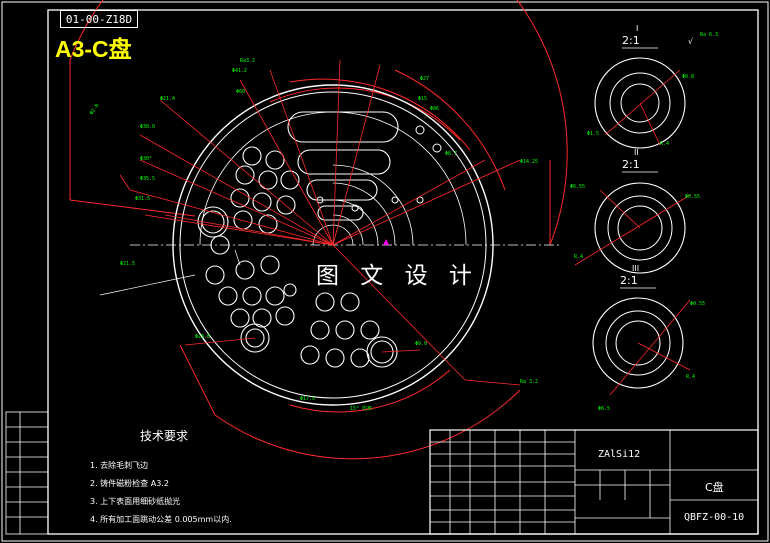 The height and width of the screenshot is (543, 770). What do you see at coordinates (127, 264) in the screenshot?
I see `svg-text: Φ21.5` at bounding box center [127, 264].